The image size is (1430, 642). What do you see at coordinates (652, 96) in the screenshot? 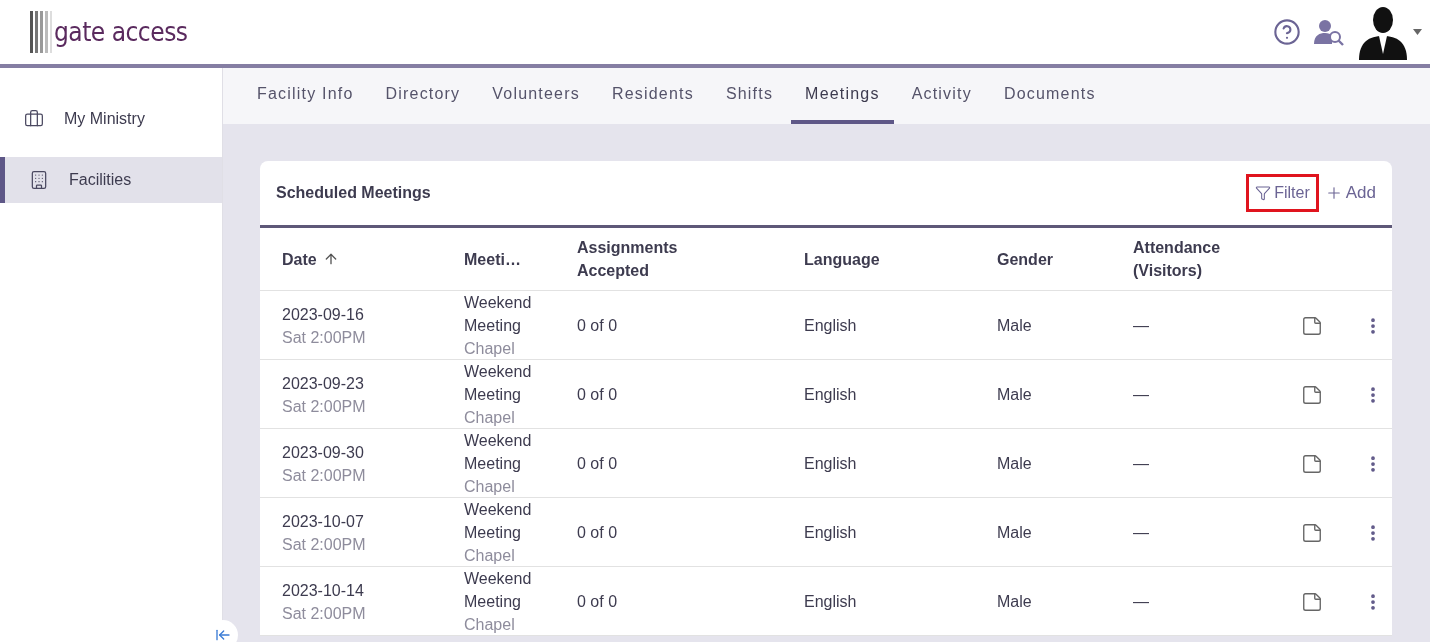
I see `tab: Residents` at bounding box center [652, 96].